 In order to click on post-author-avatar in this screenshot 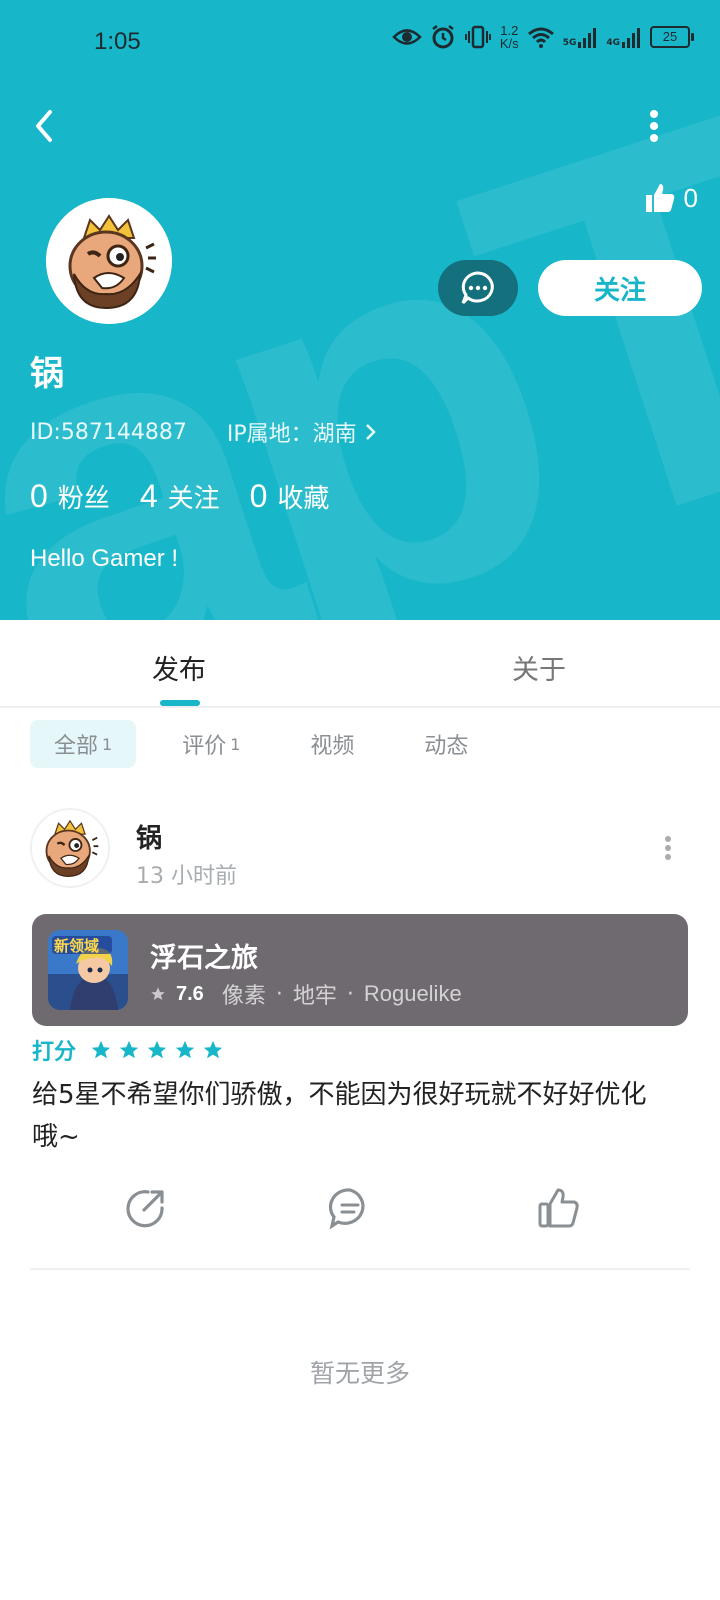, I will do `click(70, 848)`.